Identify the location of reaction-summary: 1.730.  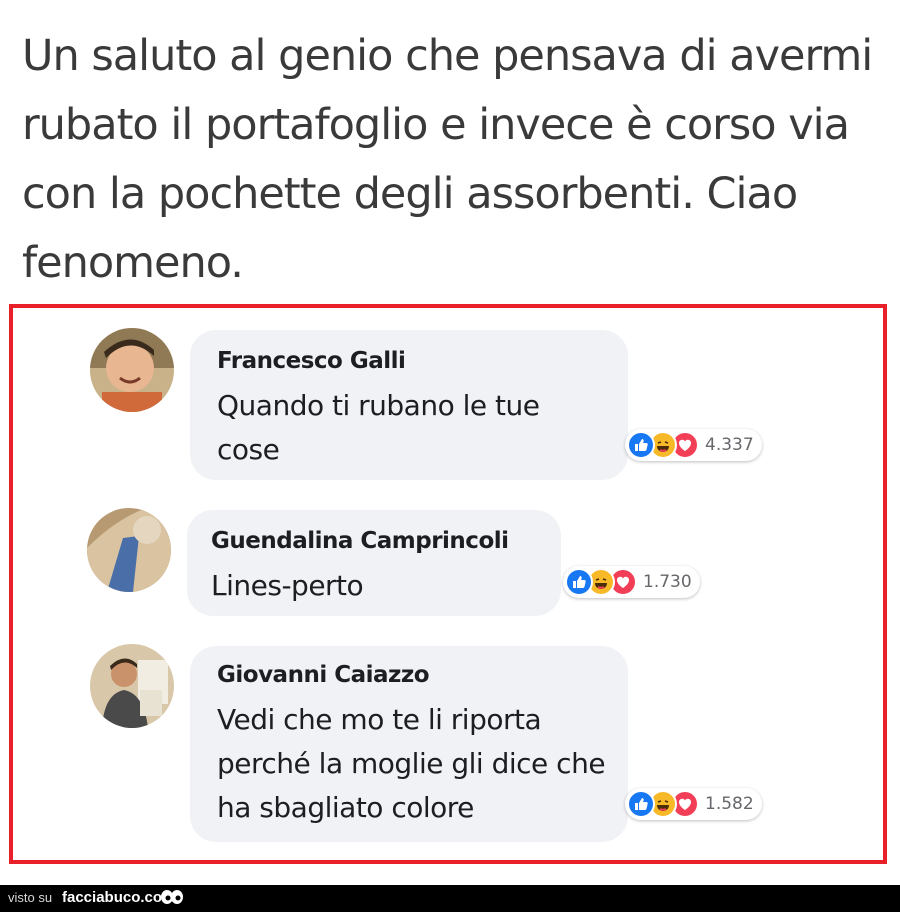
(631, 582).